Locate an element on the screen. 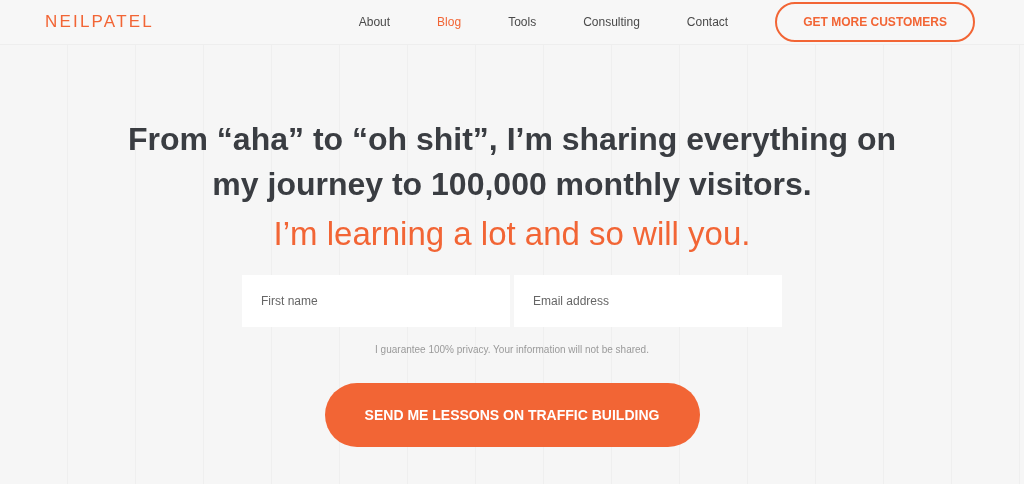  privacy-note: I guarantee 100% privacy. Your information will not be shared. is located at coordinates (512, 349).